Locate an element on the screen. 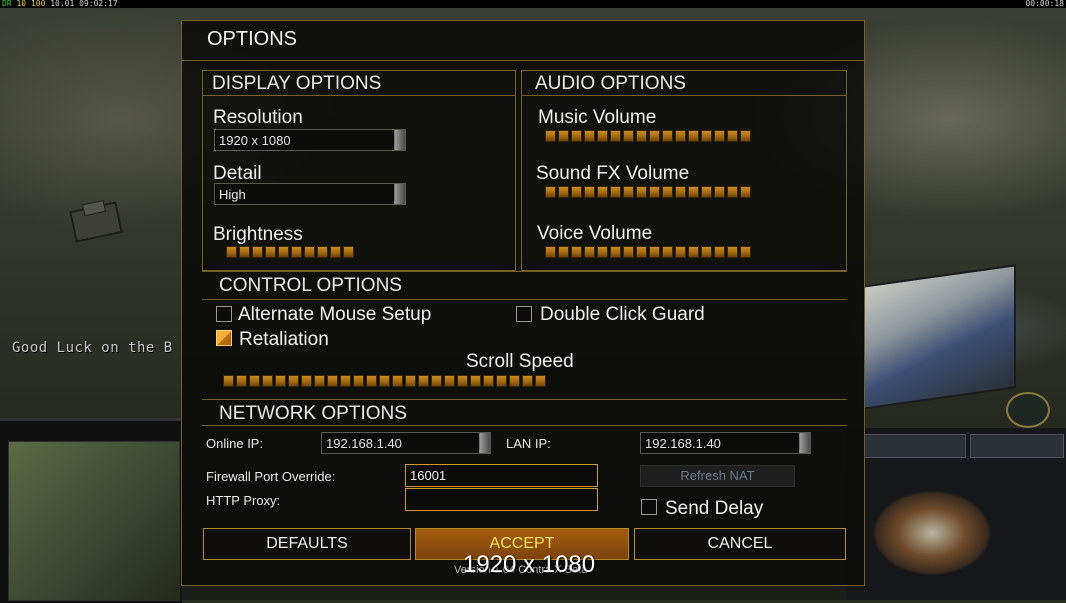 This screenshot has width=1066, height=603. retaliation-checkbox is located at coordinates (224, 338).